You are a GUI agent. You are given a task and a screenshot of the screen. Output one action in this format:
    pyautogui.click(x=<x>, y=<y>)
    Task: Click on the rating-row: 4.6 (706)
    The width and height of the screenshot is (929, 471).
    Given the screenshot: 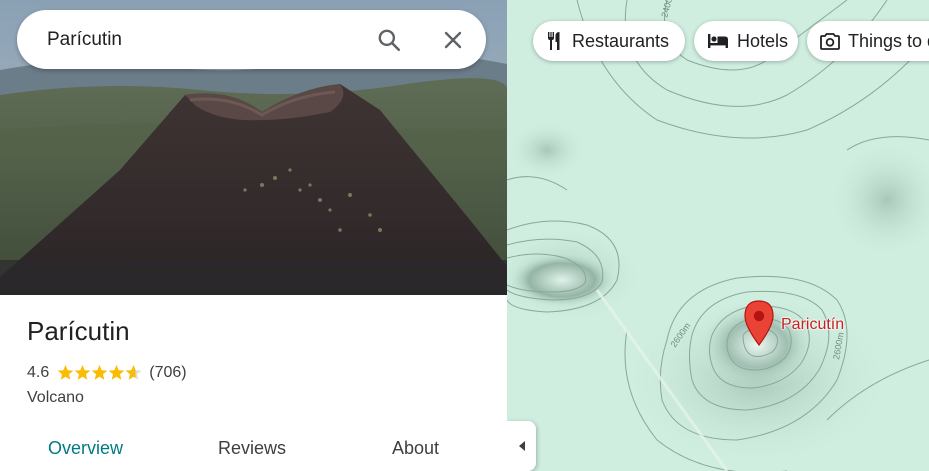 What is the action you would take?
    pyautogui.click(x=107, y=373)
    